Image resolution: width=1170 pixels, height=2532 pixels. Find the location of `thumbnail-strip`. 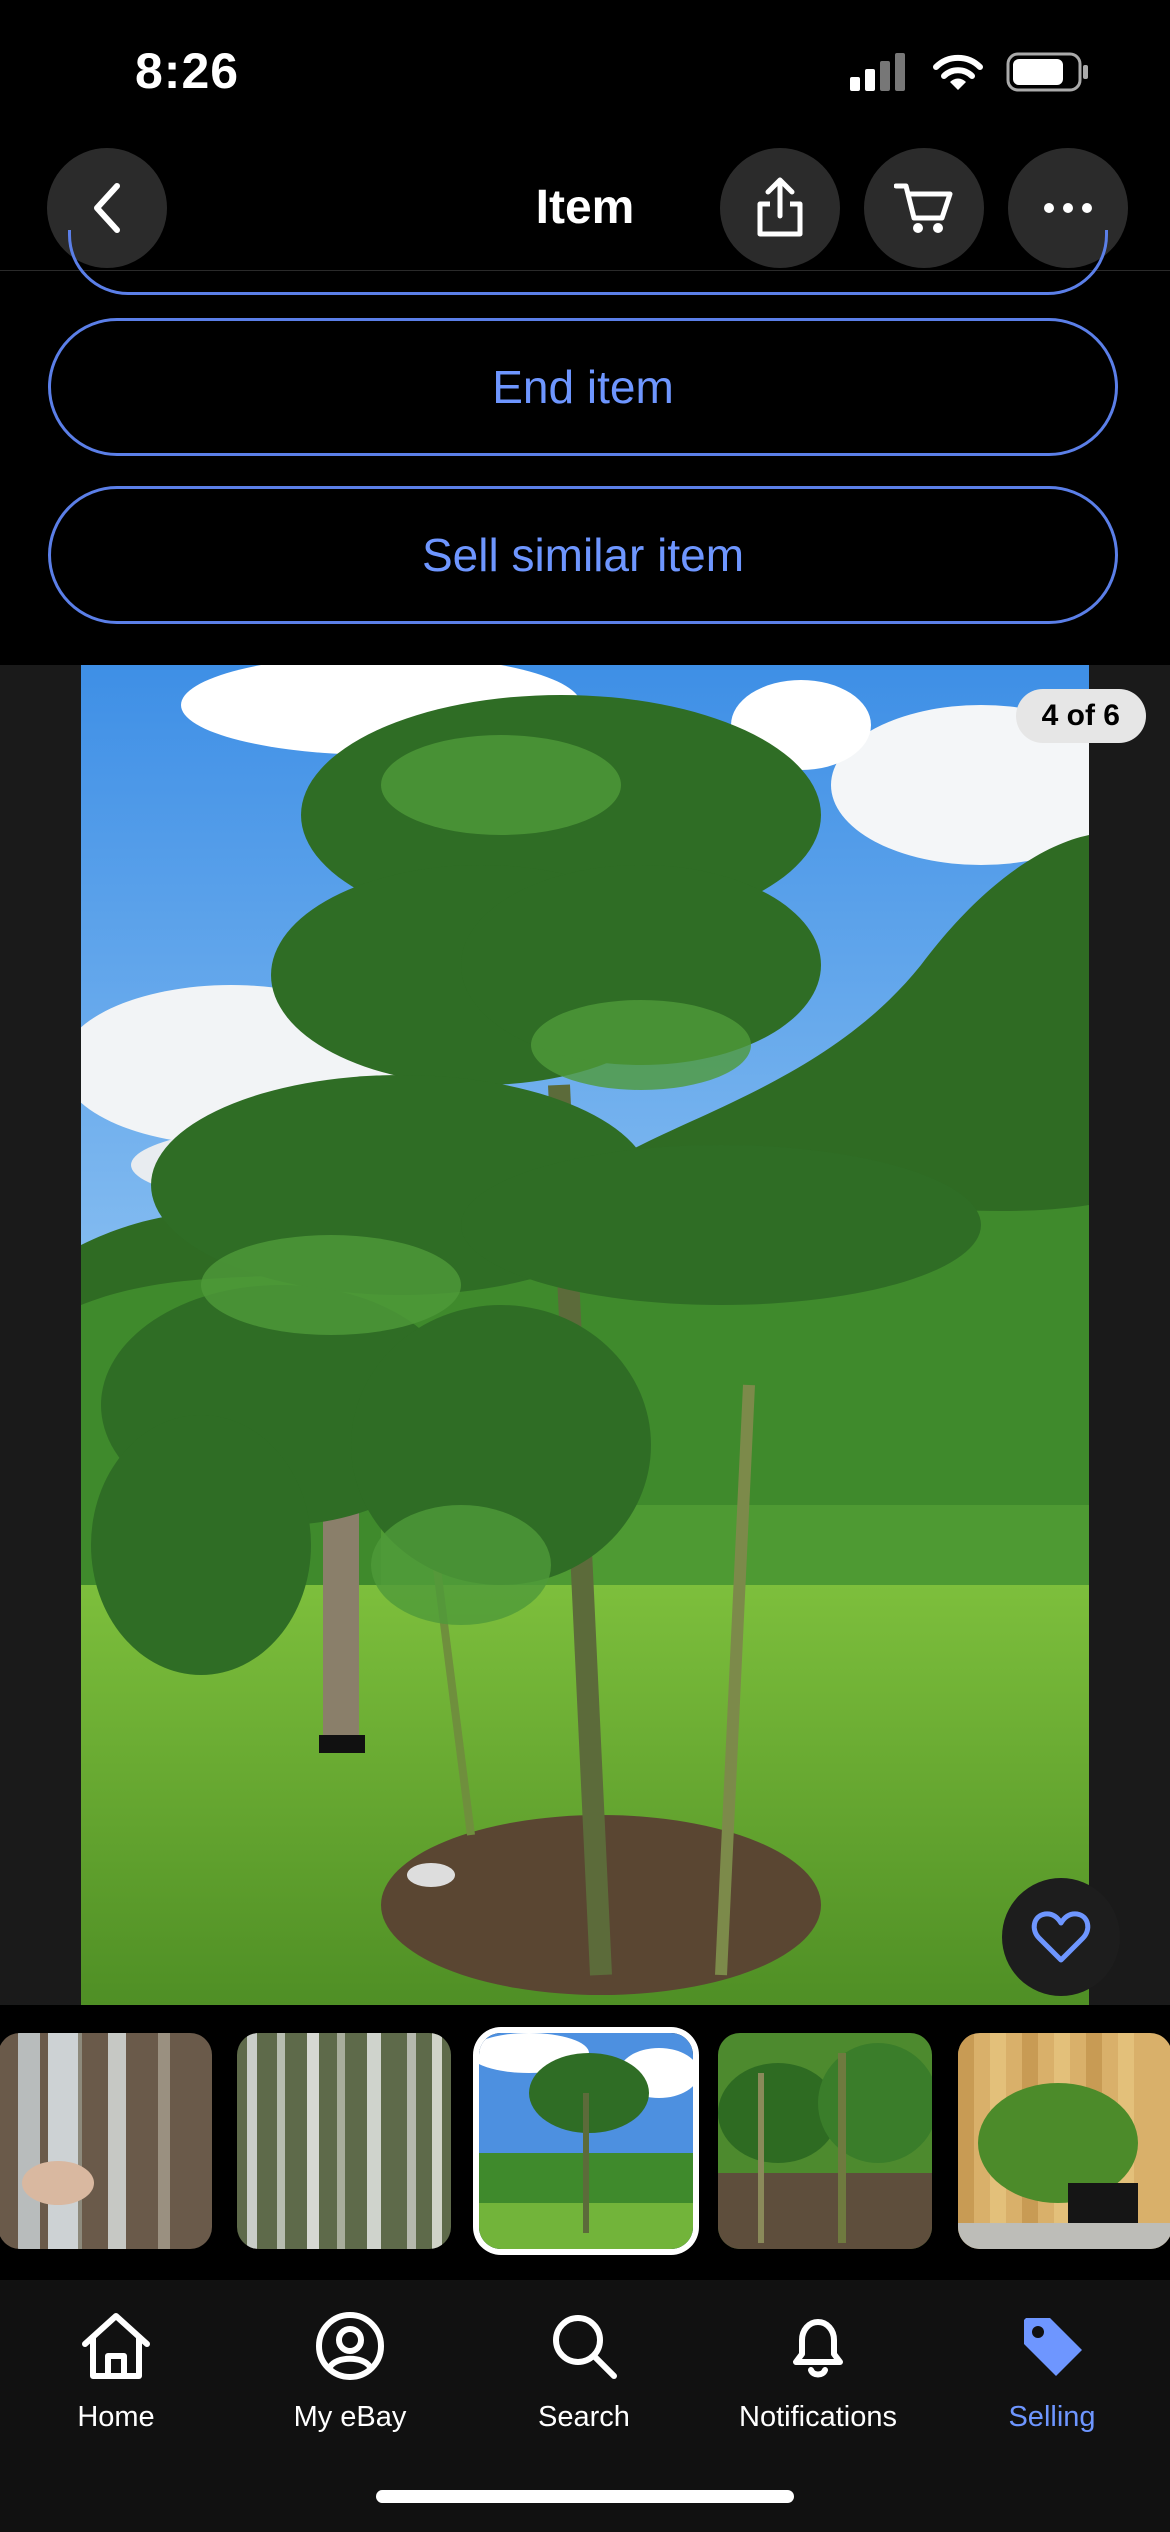

thumbnail-strip is located at coordinates (585, 2142).